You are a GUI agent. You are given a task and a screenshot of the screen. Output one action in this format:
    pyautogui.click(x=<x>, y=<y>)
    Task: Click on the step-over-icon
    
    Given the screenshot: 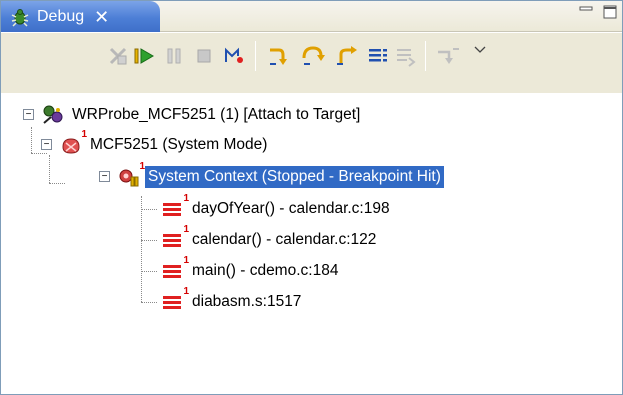 What is the action you would take?
    pyautogui.click(x=314, y=56)
    